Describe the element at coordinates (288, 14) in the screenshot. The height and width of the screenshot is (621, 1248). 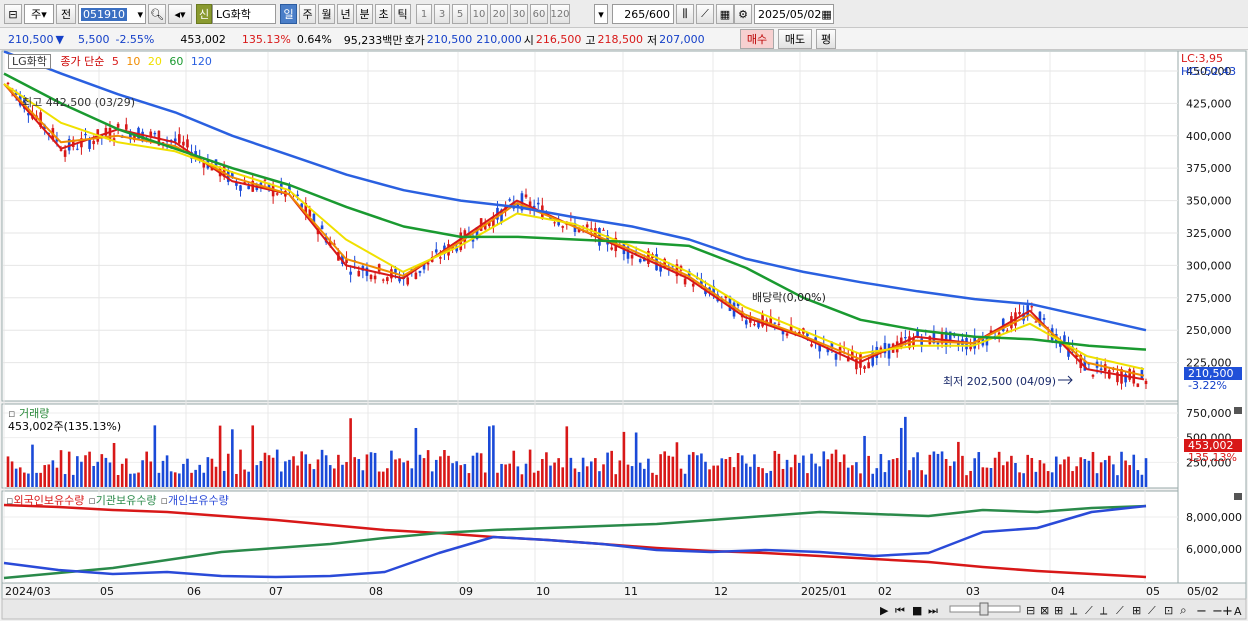
I see `period-0-button: 일` at that location.